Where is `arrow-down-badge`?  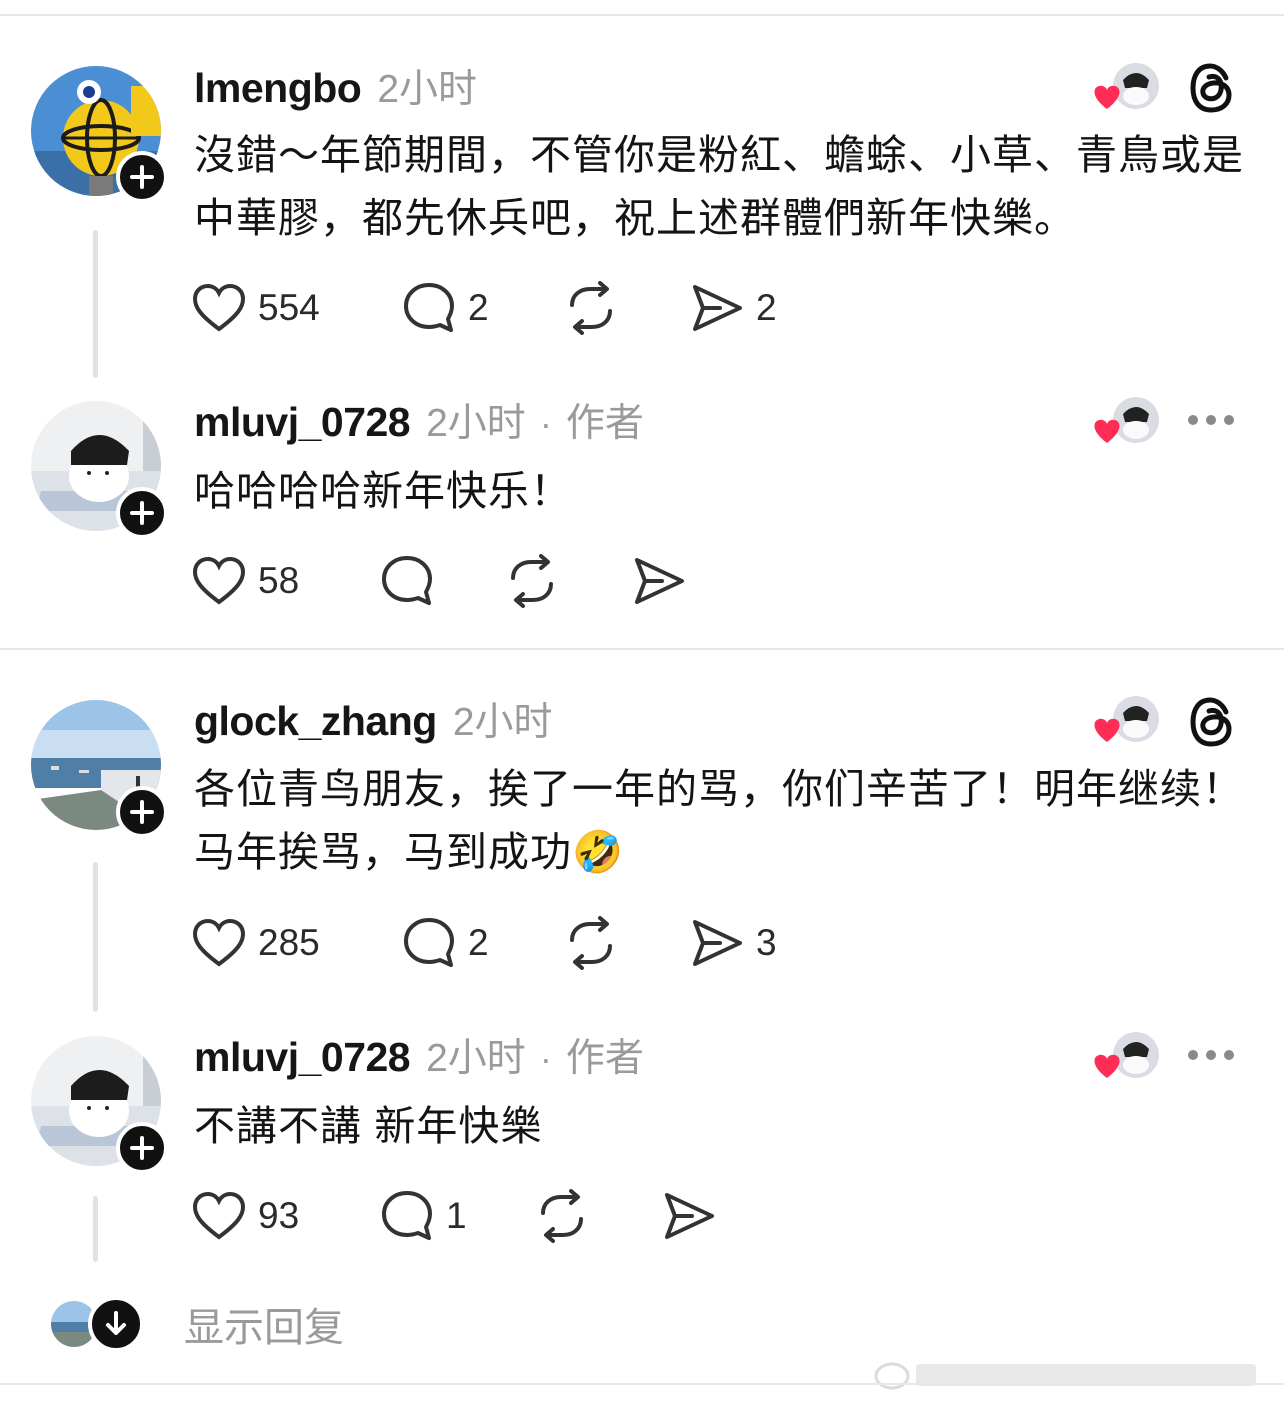 arrow-down-badge is located at coordinates (116, 1324).